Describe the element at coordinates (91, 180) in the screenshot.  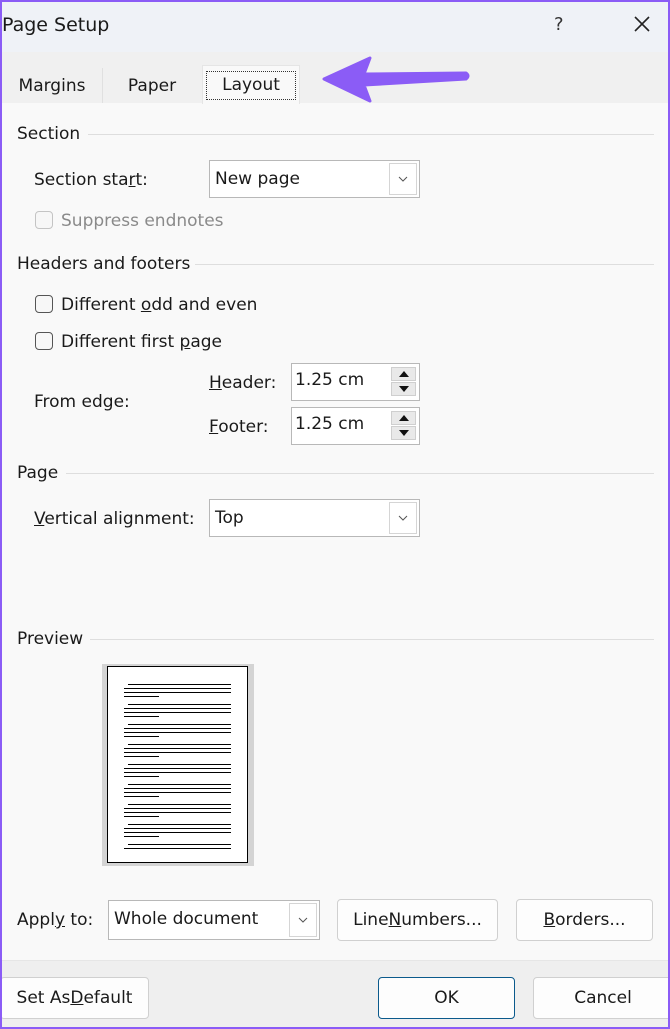
I see `section-start-label: Section start:` at that location.